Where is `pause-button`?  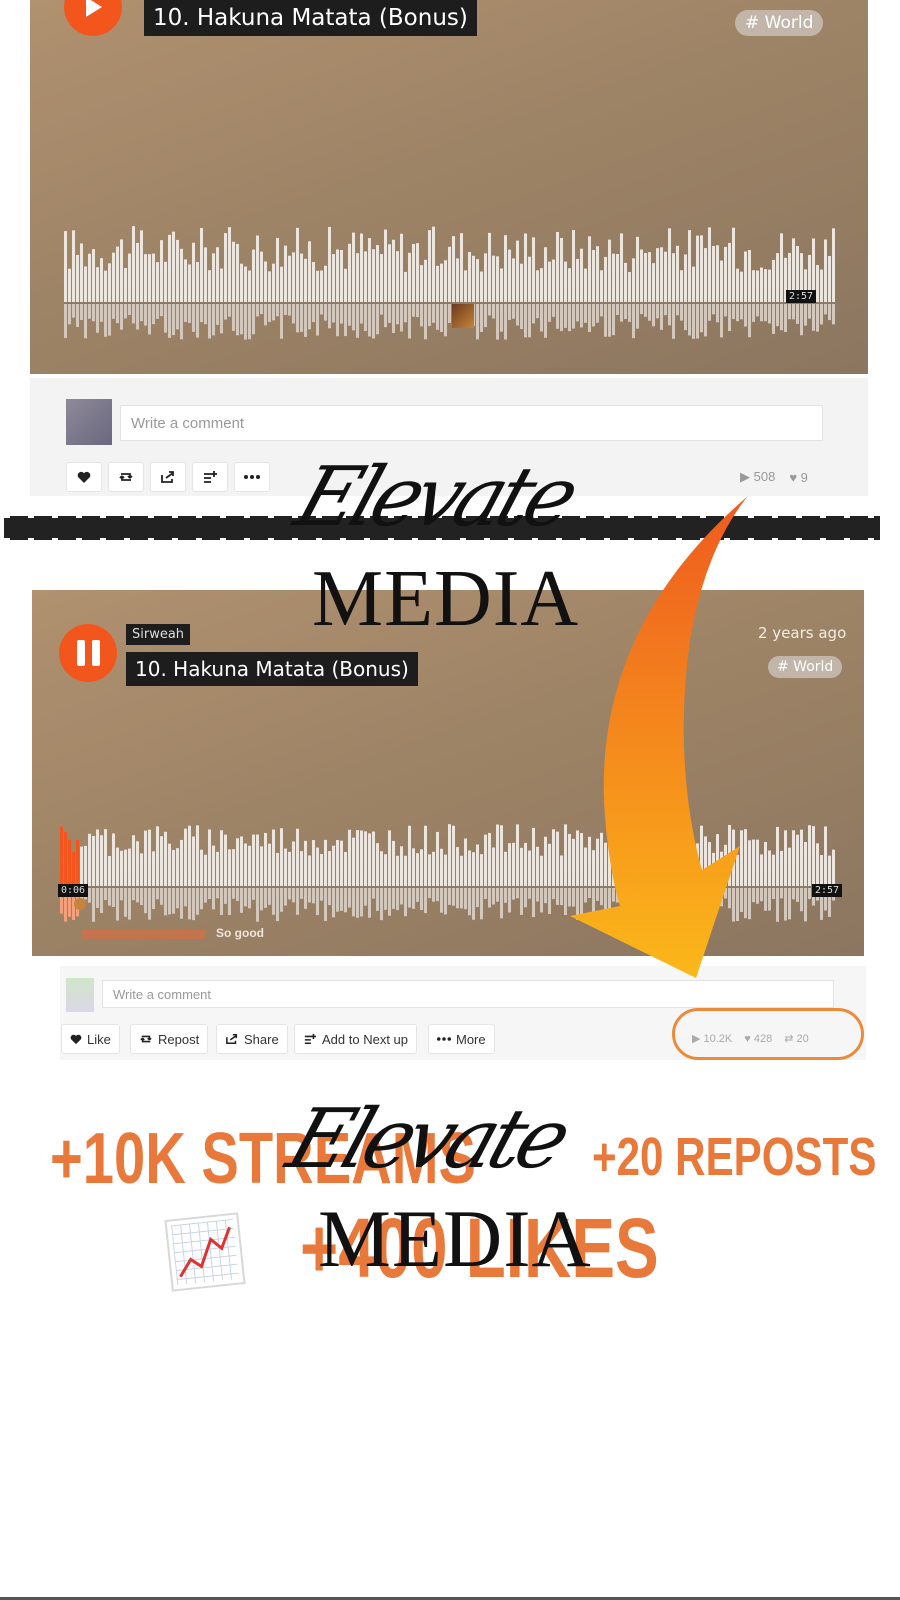
pause-button is located at coordinates (88, 653).